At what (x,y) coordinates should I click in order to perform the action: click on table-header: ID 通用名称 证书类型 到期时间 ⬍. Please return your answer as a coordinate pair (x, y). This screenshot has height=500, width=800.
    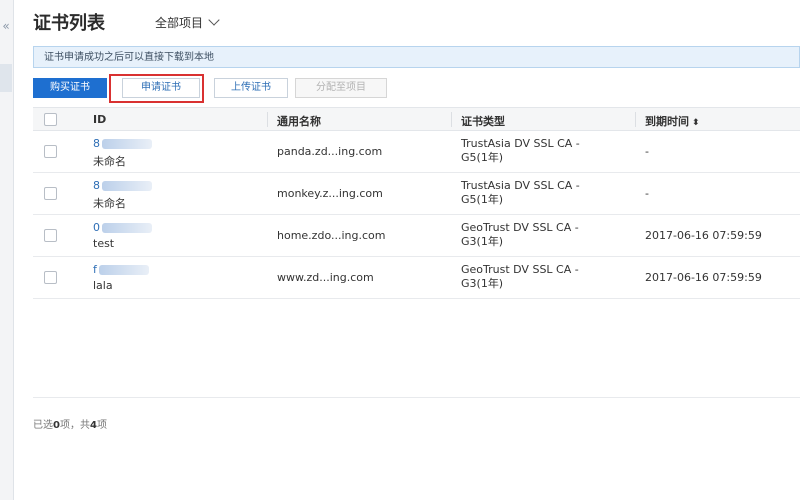
    Looking at the image, I should click on (416, 119).